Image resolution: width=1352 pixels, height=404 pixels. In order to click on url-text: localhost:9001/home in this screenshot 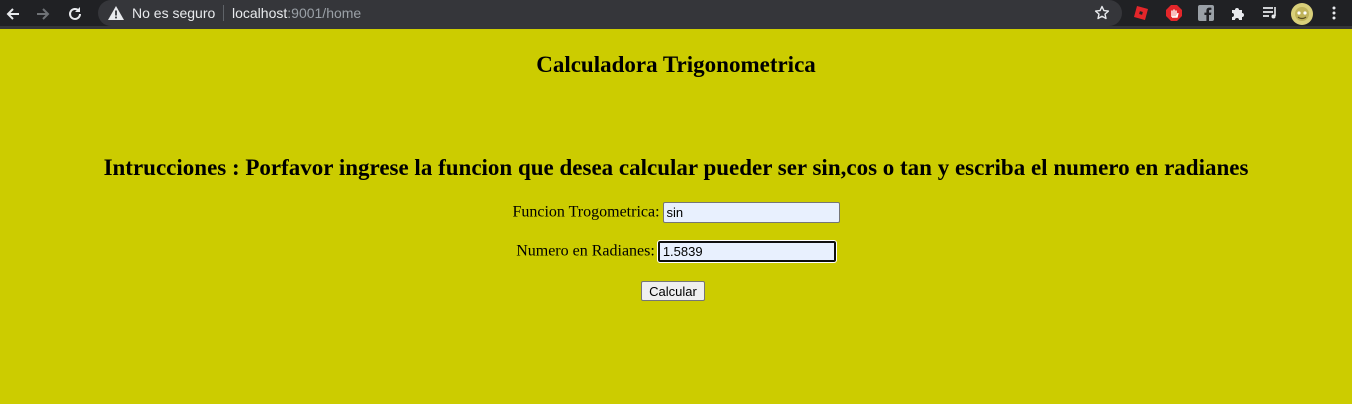, I will do `click(296, 13)`.